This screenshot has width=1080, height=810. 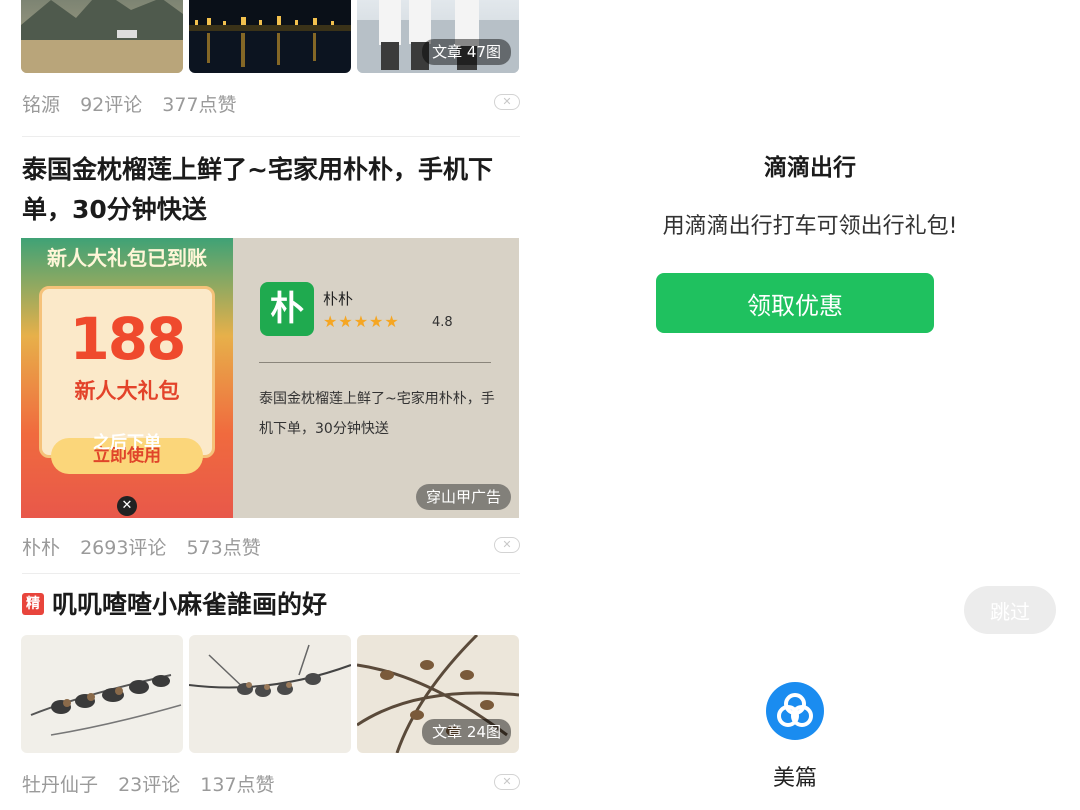 What do you see at coordinates (438, 36) in the screenshot?
I see `post1-image-3: 文章 47图` at bounding box center [438, 36].